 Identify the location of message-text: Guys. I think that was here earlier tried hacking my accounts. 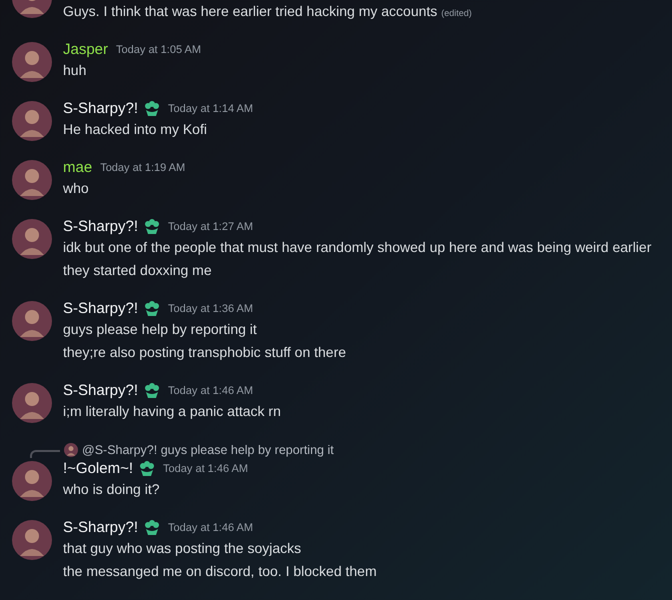
(250, 11).